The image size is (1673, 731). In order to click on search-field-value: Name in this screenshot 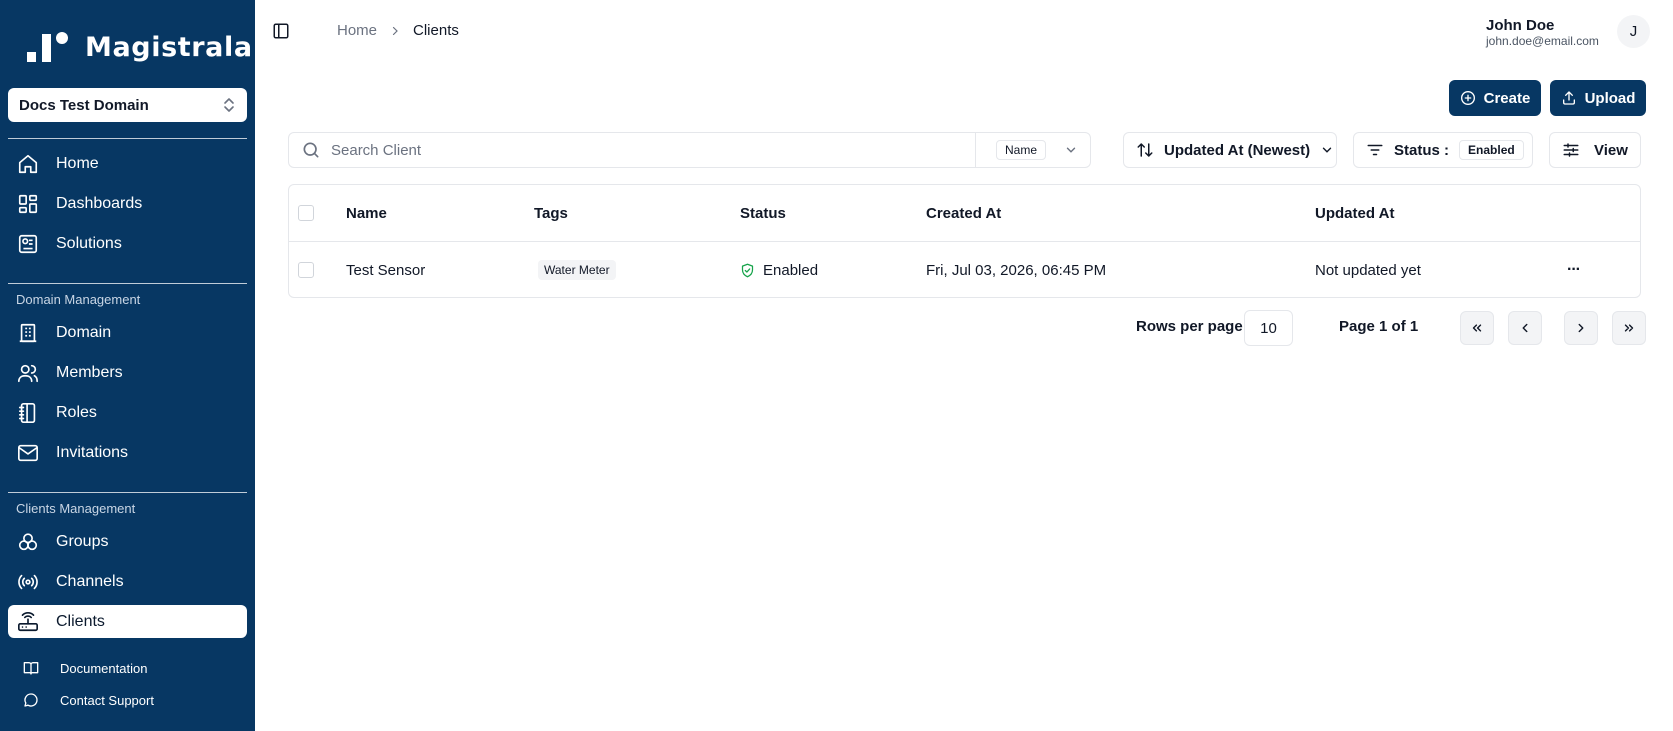, I will do `click(1021, 150)`.